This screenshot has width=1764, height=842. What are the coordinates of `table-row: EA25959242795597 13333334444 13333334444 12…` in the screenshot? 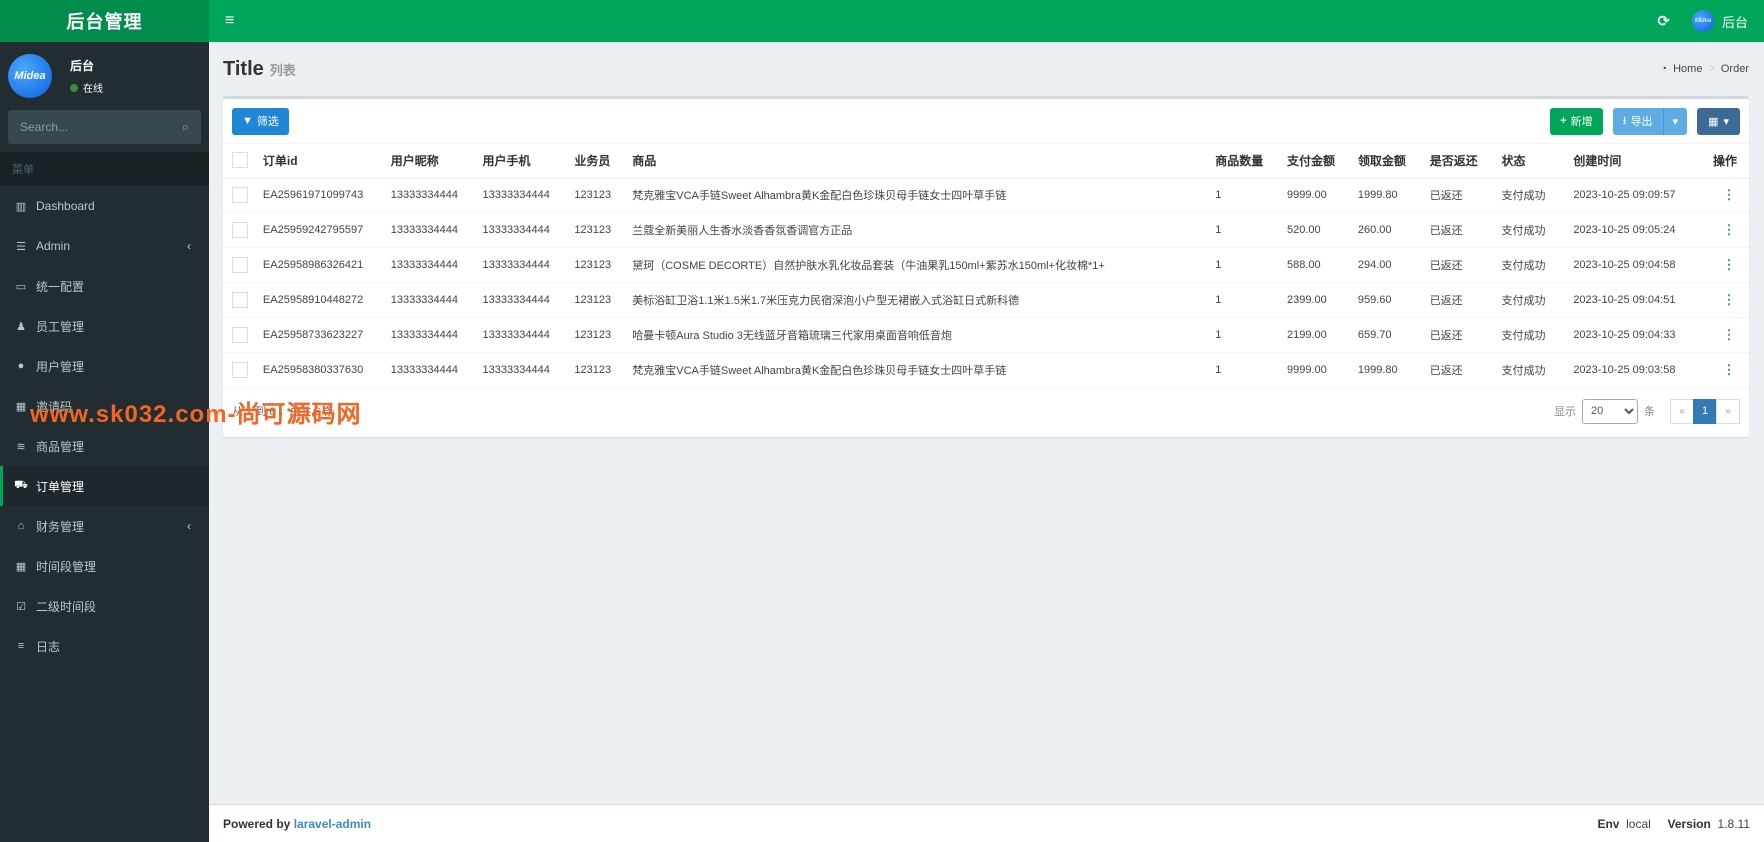 It's located at (986, 230).